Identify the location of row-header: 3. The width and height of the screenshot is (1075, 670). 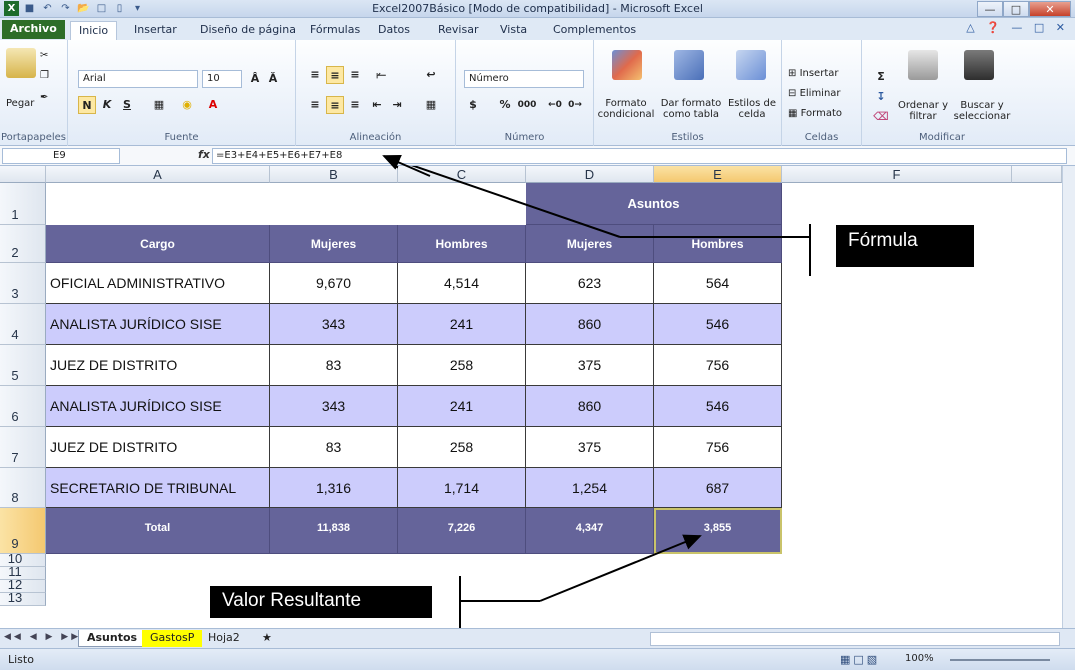
(23, 283).